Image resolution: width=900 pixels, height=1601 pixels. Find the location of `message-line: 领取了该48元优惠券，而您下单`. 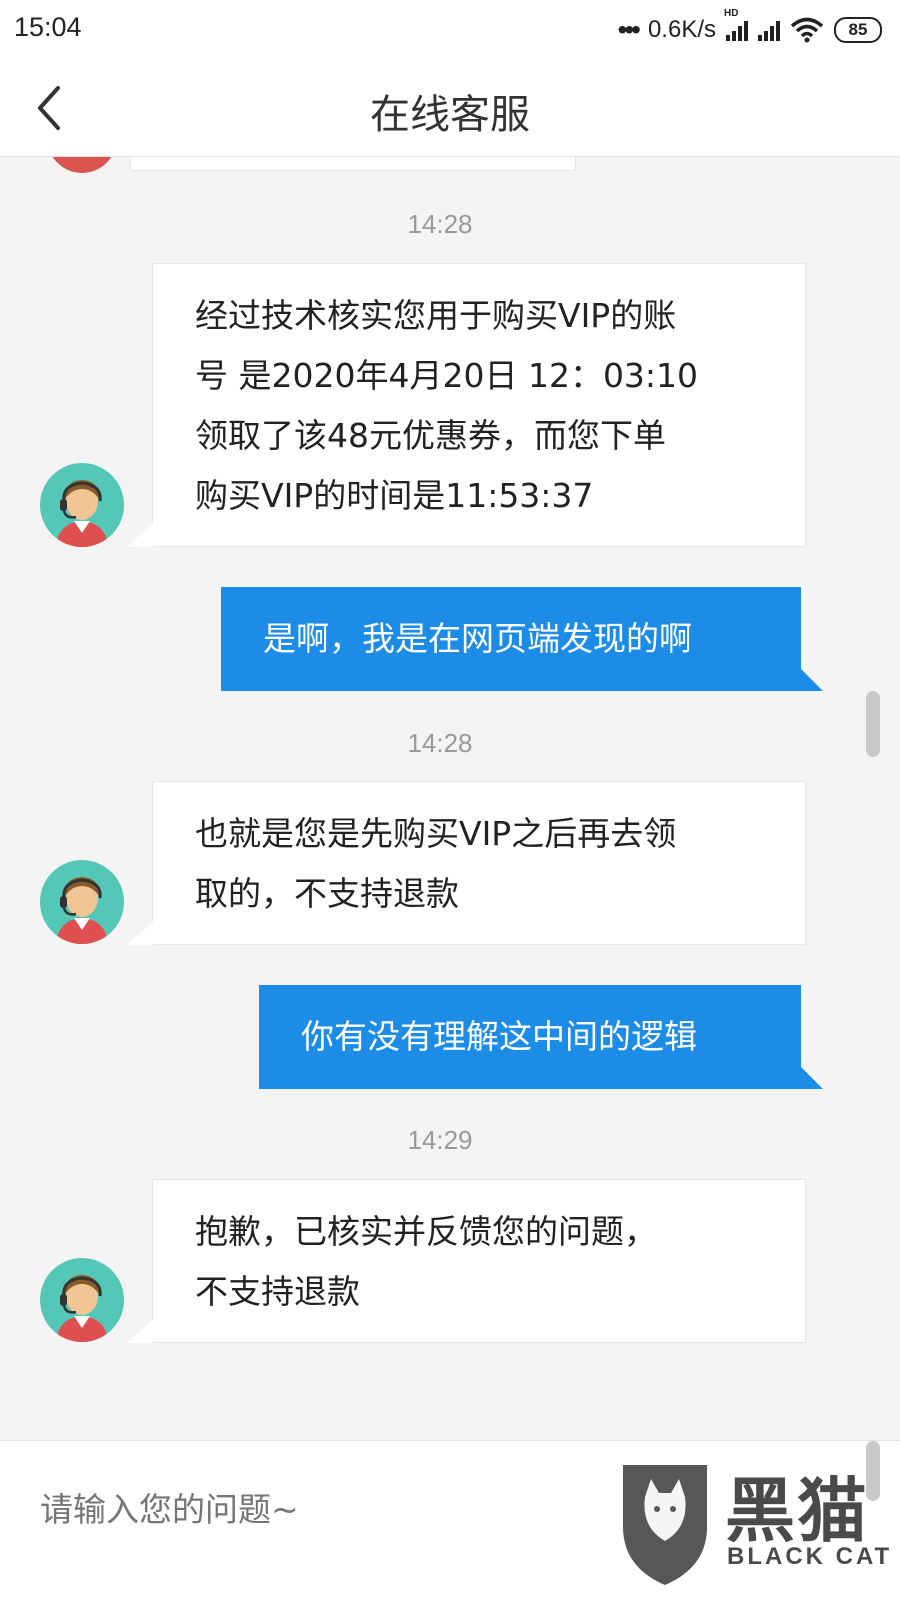

message-line: 领取了该48元优惠券，而您下单 is located at coordinates (430, 435).